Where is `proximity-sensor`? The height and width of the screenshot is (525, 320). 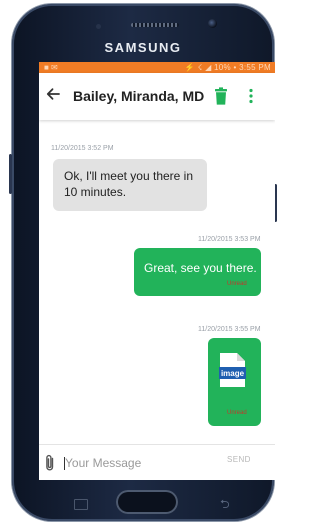
proximity-sensor is located at coordinates (98, 26).